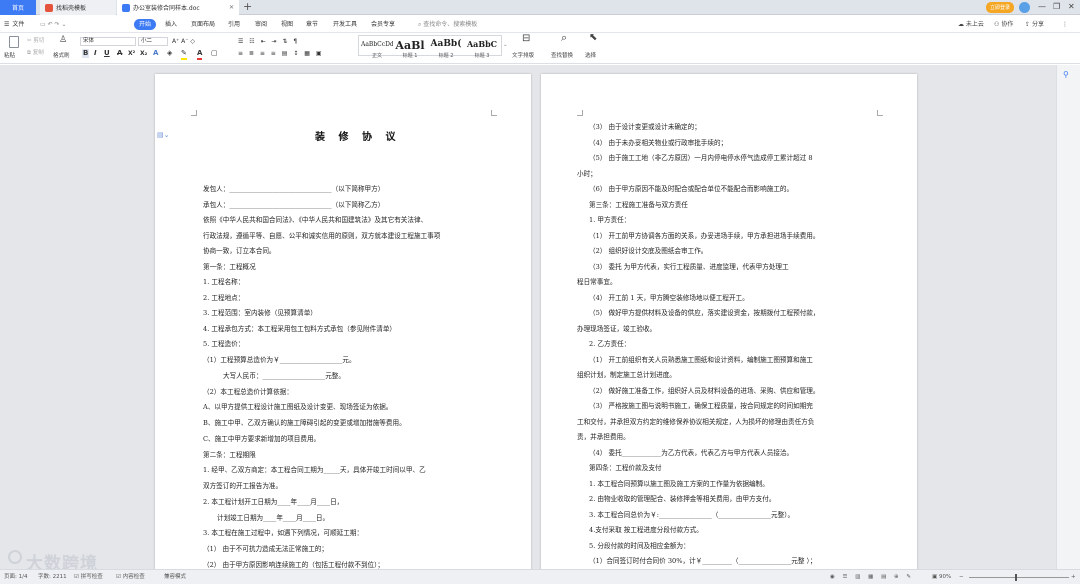  I want to click on menu-page-layout: 页面布局, so click(203, 24).